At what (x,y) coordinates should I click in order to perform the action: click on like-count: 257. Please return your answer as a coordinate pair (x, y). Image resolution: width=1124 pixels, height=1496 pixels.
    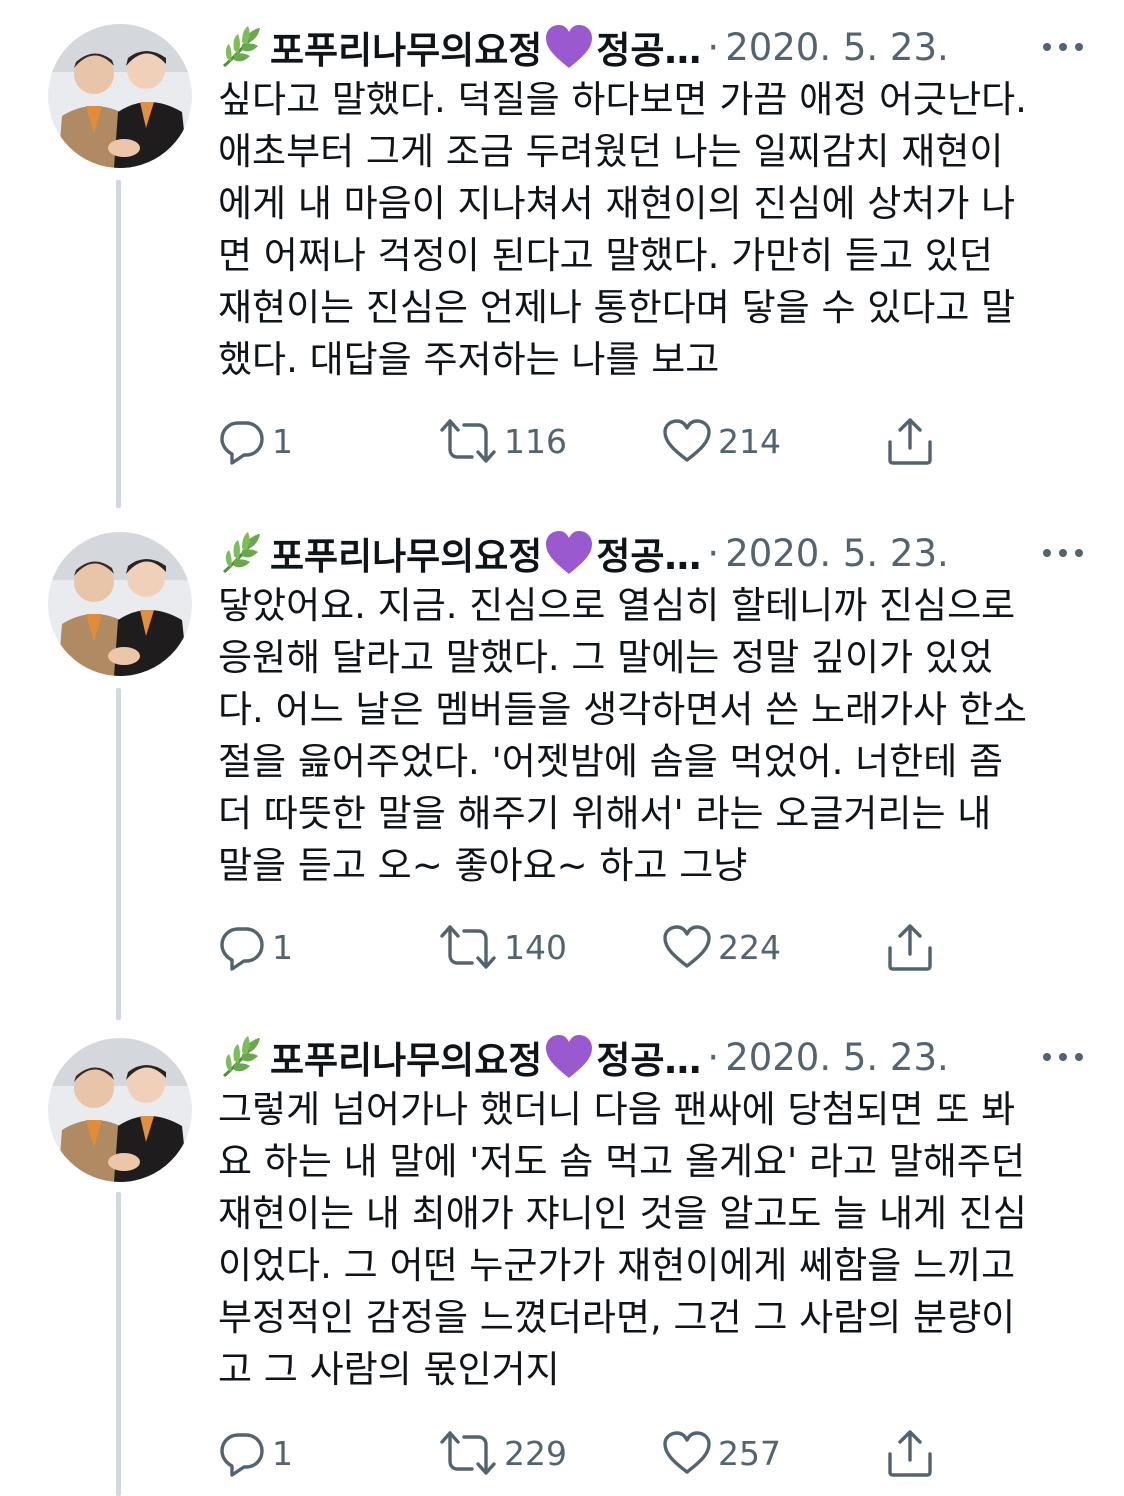
    Looking at the image, I should click on (749, 1453).